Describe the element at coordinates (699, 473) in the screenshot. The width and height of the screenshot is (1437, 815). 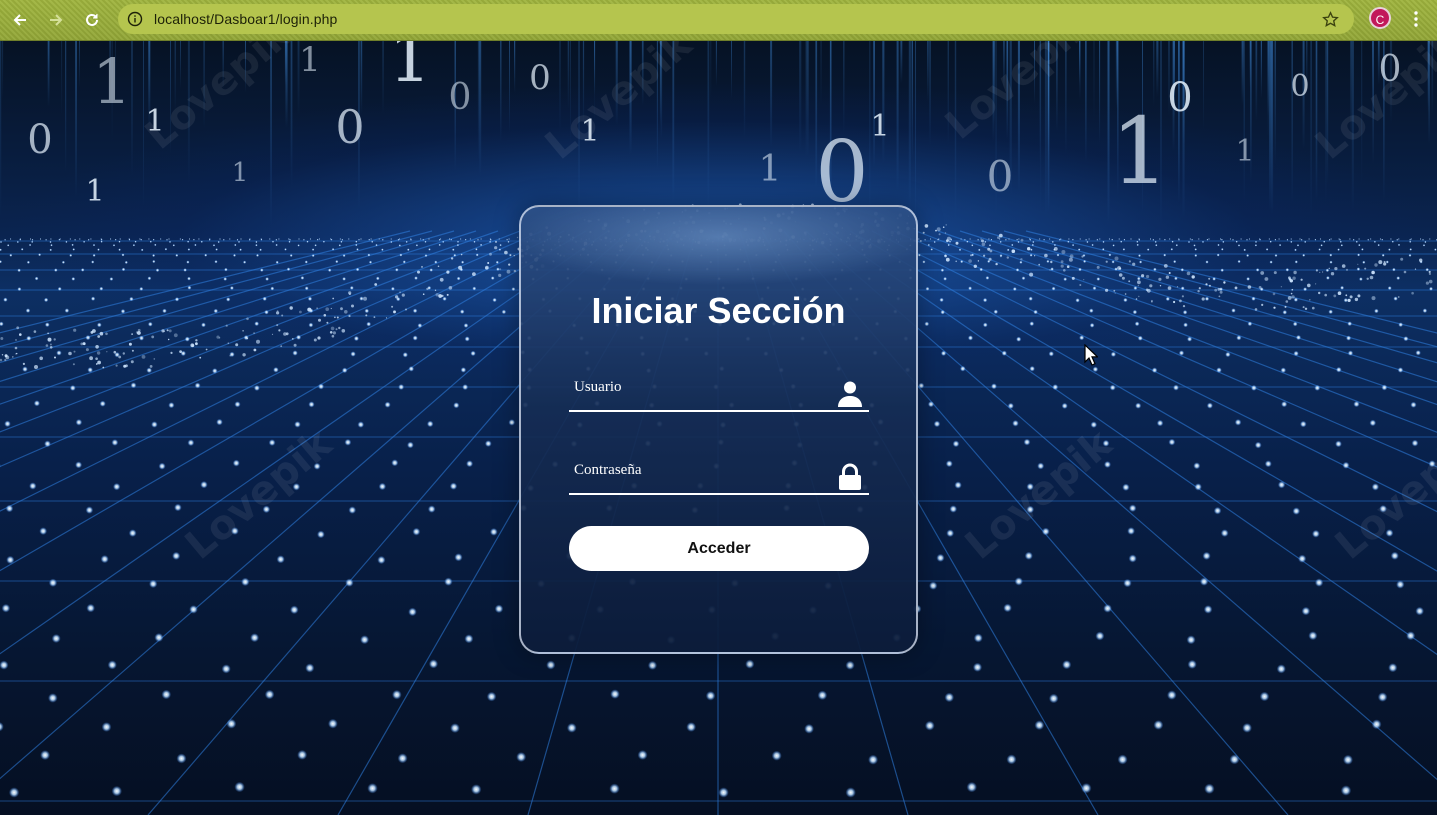
I see `password-input` at that location.